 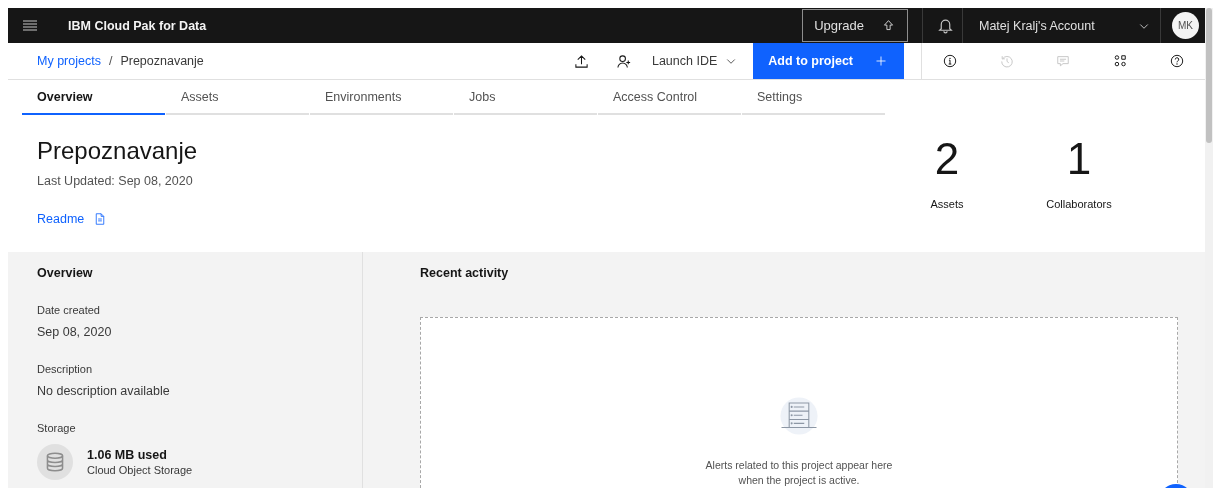 I want to click on notification-bell-icon, so click(x=945, y=25).